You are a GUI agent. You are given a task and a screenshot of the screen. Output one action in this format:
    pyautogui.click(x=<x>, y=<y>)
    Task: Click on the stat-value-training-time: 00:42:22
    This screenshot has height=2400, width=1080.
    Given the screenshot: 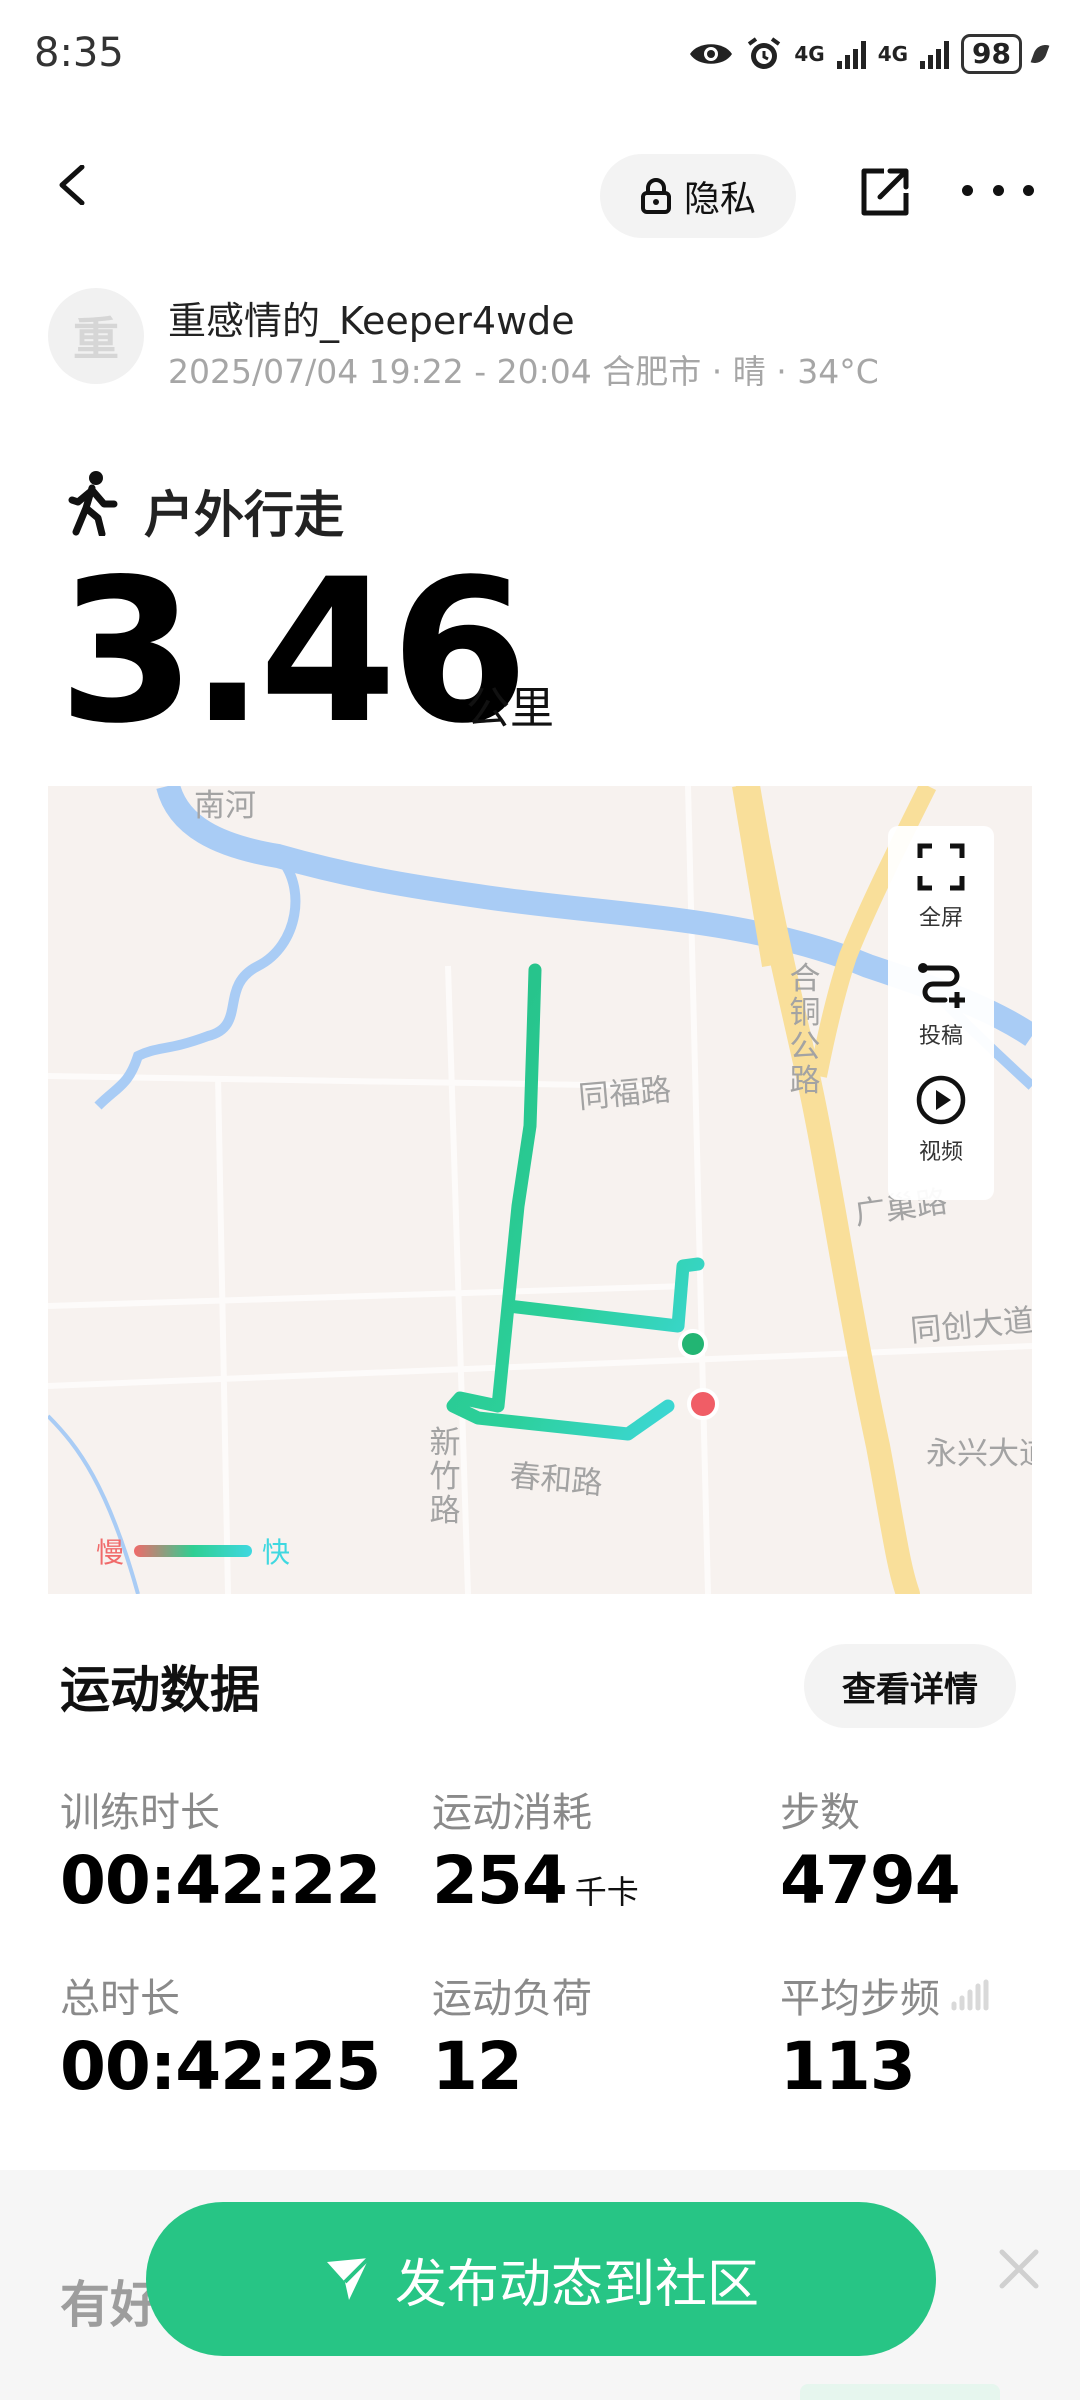 What is the action you would take?
    pyautogui.click(x=220, y=1880)
    